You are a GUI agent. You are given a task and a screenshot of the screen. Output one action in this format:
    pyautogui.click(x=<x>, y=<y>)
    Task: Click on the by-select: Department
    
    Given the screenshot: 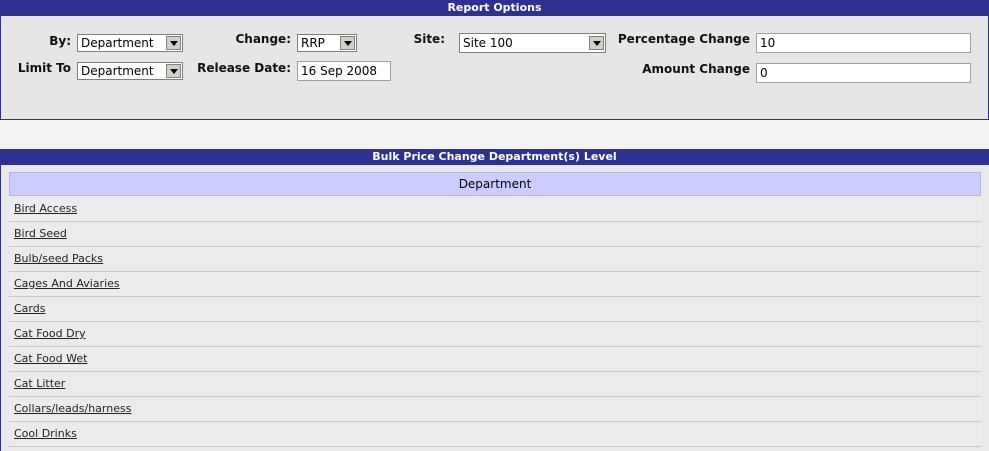 What is the action you would take?
    pyautogui.click(x=130, y=43)
    